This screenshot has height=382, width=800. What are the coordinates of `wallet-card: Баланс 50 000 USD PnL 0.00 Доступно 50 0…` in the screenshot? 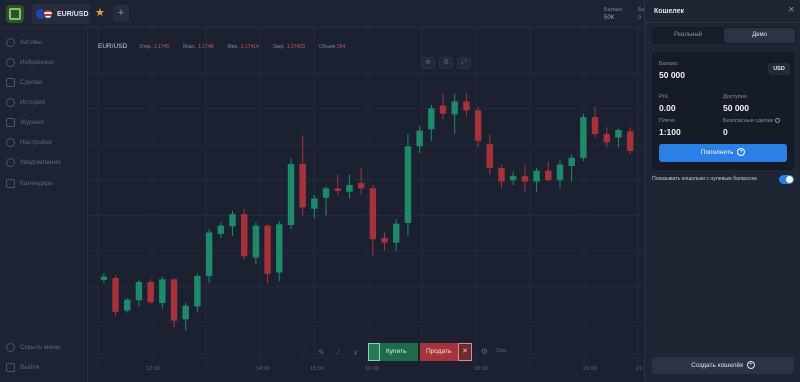 It's located at (723, 111).